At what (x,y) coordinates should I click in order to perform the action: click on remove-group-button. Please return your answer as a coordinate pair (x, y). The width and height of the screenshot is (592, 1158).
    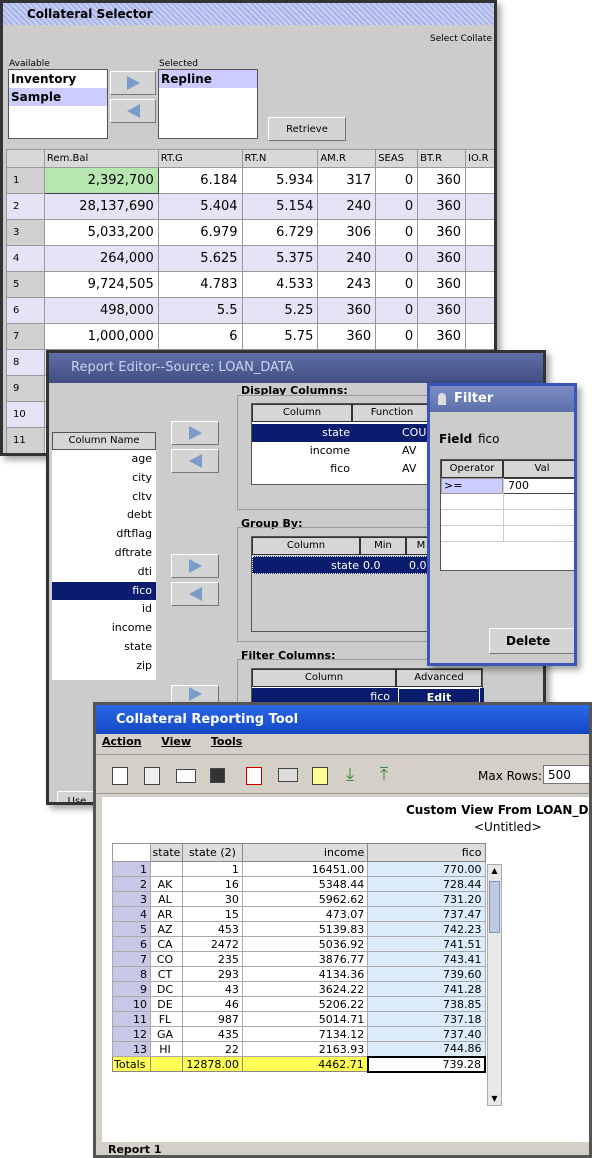
    Looking at the image, I should click on (195, 594).